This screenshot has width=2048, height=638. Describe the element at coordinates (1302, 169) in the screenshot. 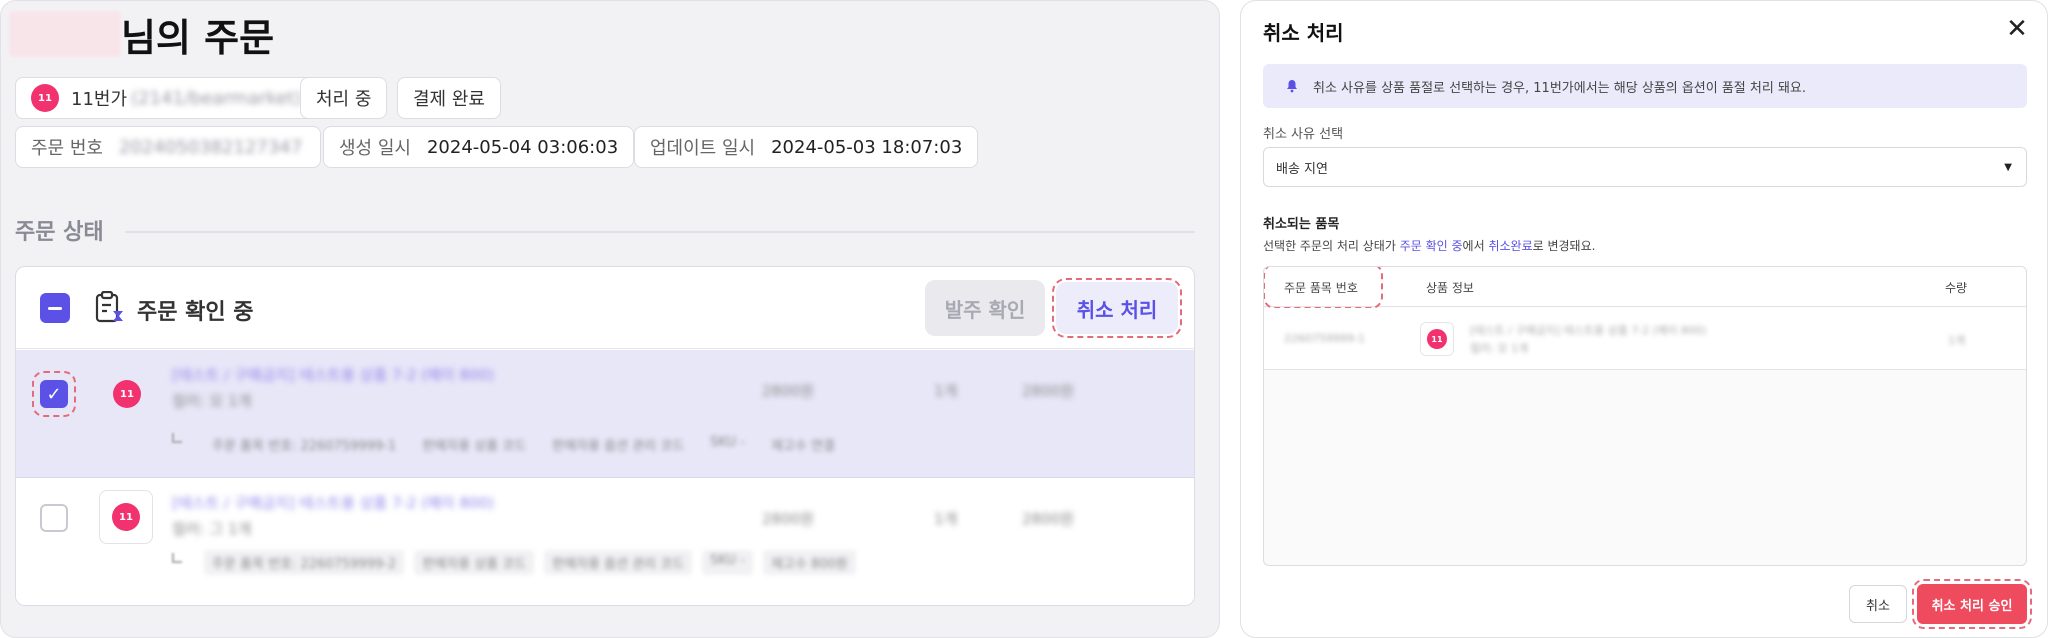

I see `reason-value: 배송 지연` at that location.